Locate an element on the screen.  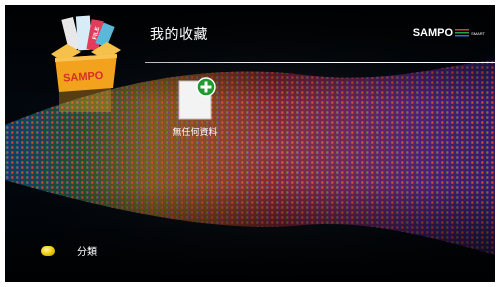
brand-logo: SAMPO SMART is located at coordinates (449, 33).